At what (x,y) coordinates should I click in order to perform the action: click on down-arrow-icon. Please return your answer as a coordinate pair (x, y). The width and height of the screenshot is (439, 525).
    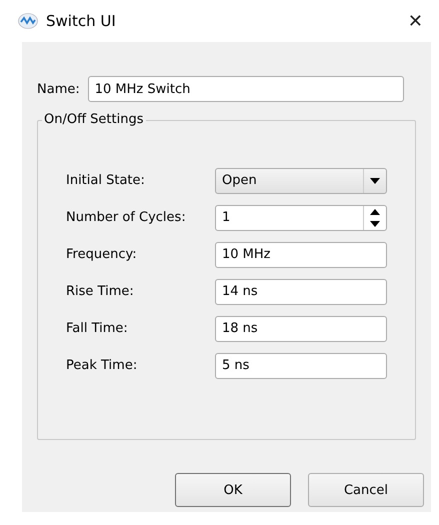
    Looking at the image, I should click on (375, 223).